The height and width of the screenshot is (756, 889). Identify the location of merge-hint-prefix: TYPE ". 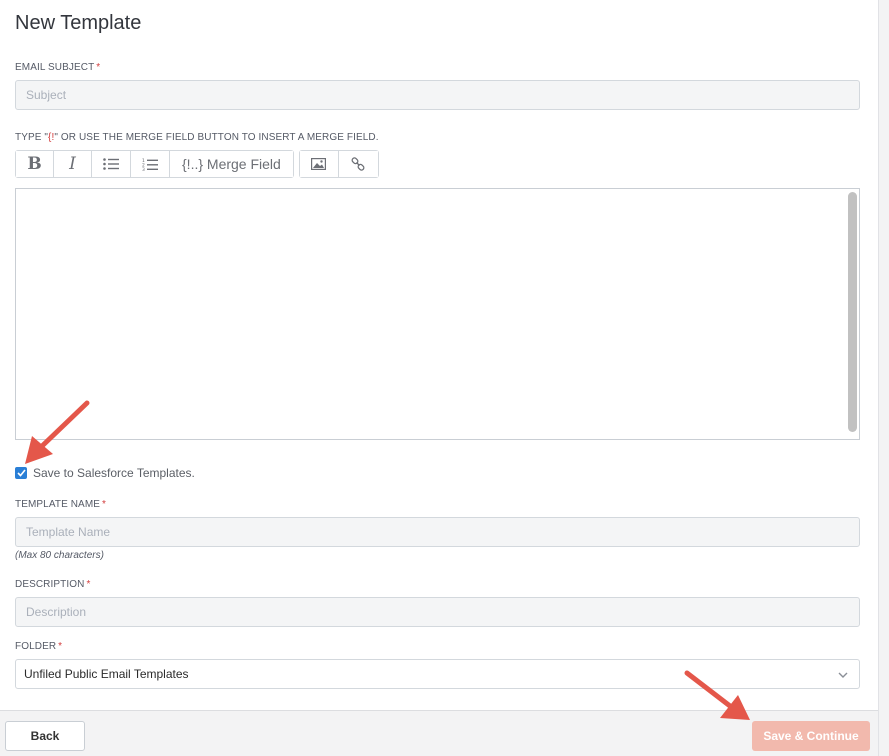
(32, 137).